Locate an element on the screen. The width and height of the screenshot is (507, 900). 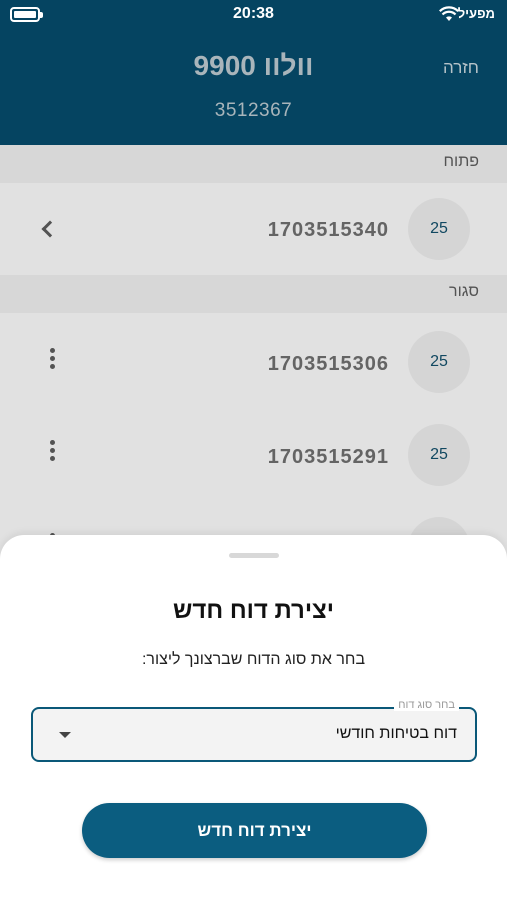
page-subtitle: 3512367 is located at coordinates (253, 110).